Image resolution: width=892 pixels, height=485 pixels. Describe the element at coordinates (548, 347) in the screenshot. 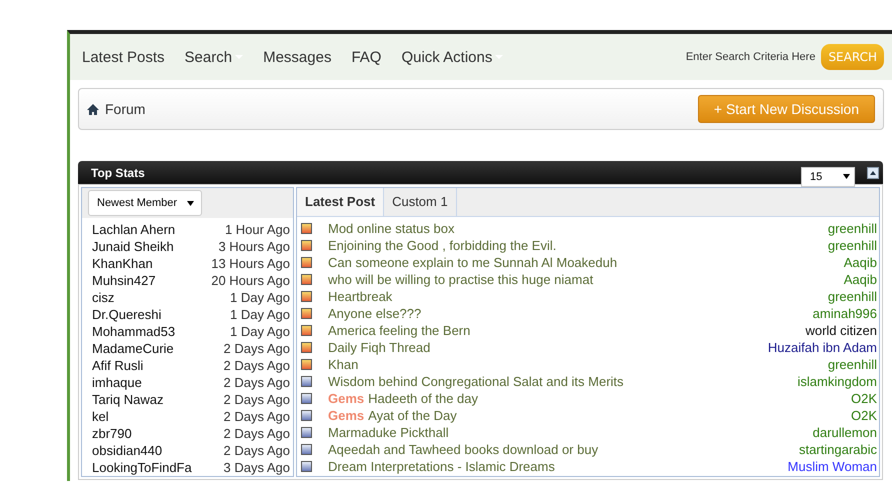

I see `thread-title: Daily Fiqh Thread` at that location.